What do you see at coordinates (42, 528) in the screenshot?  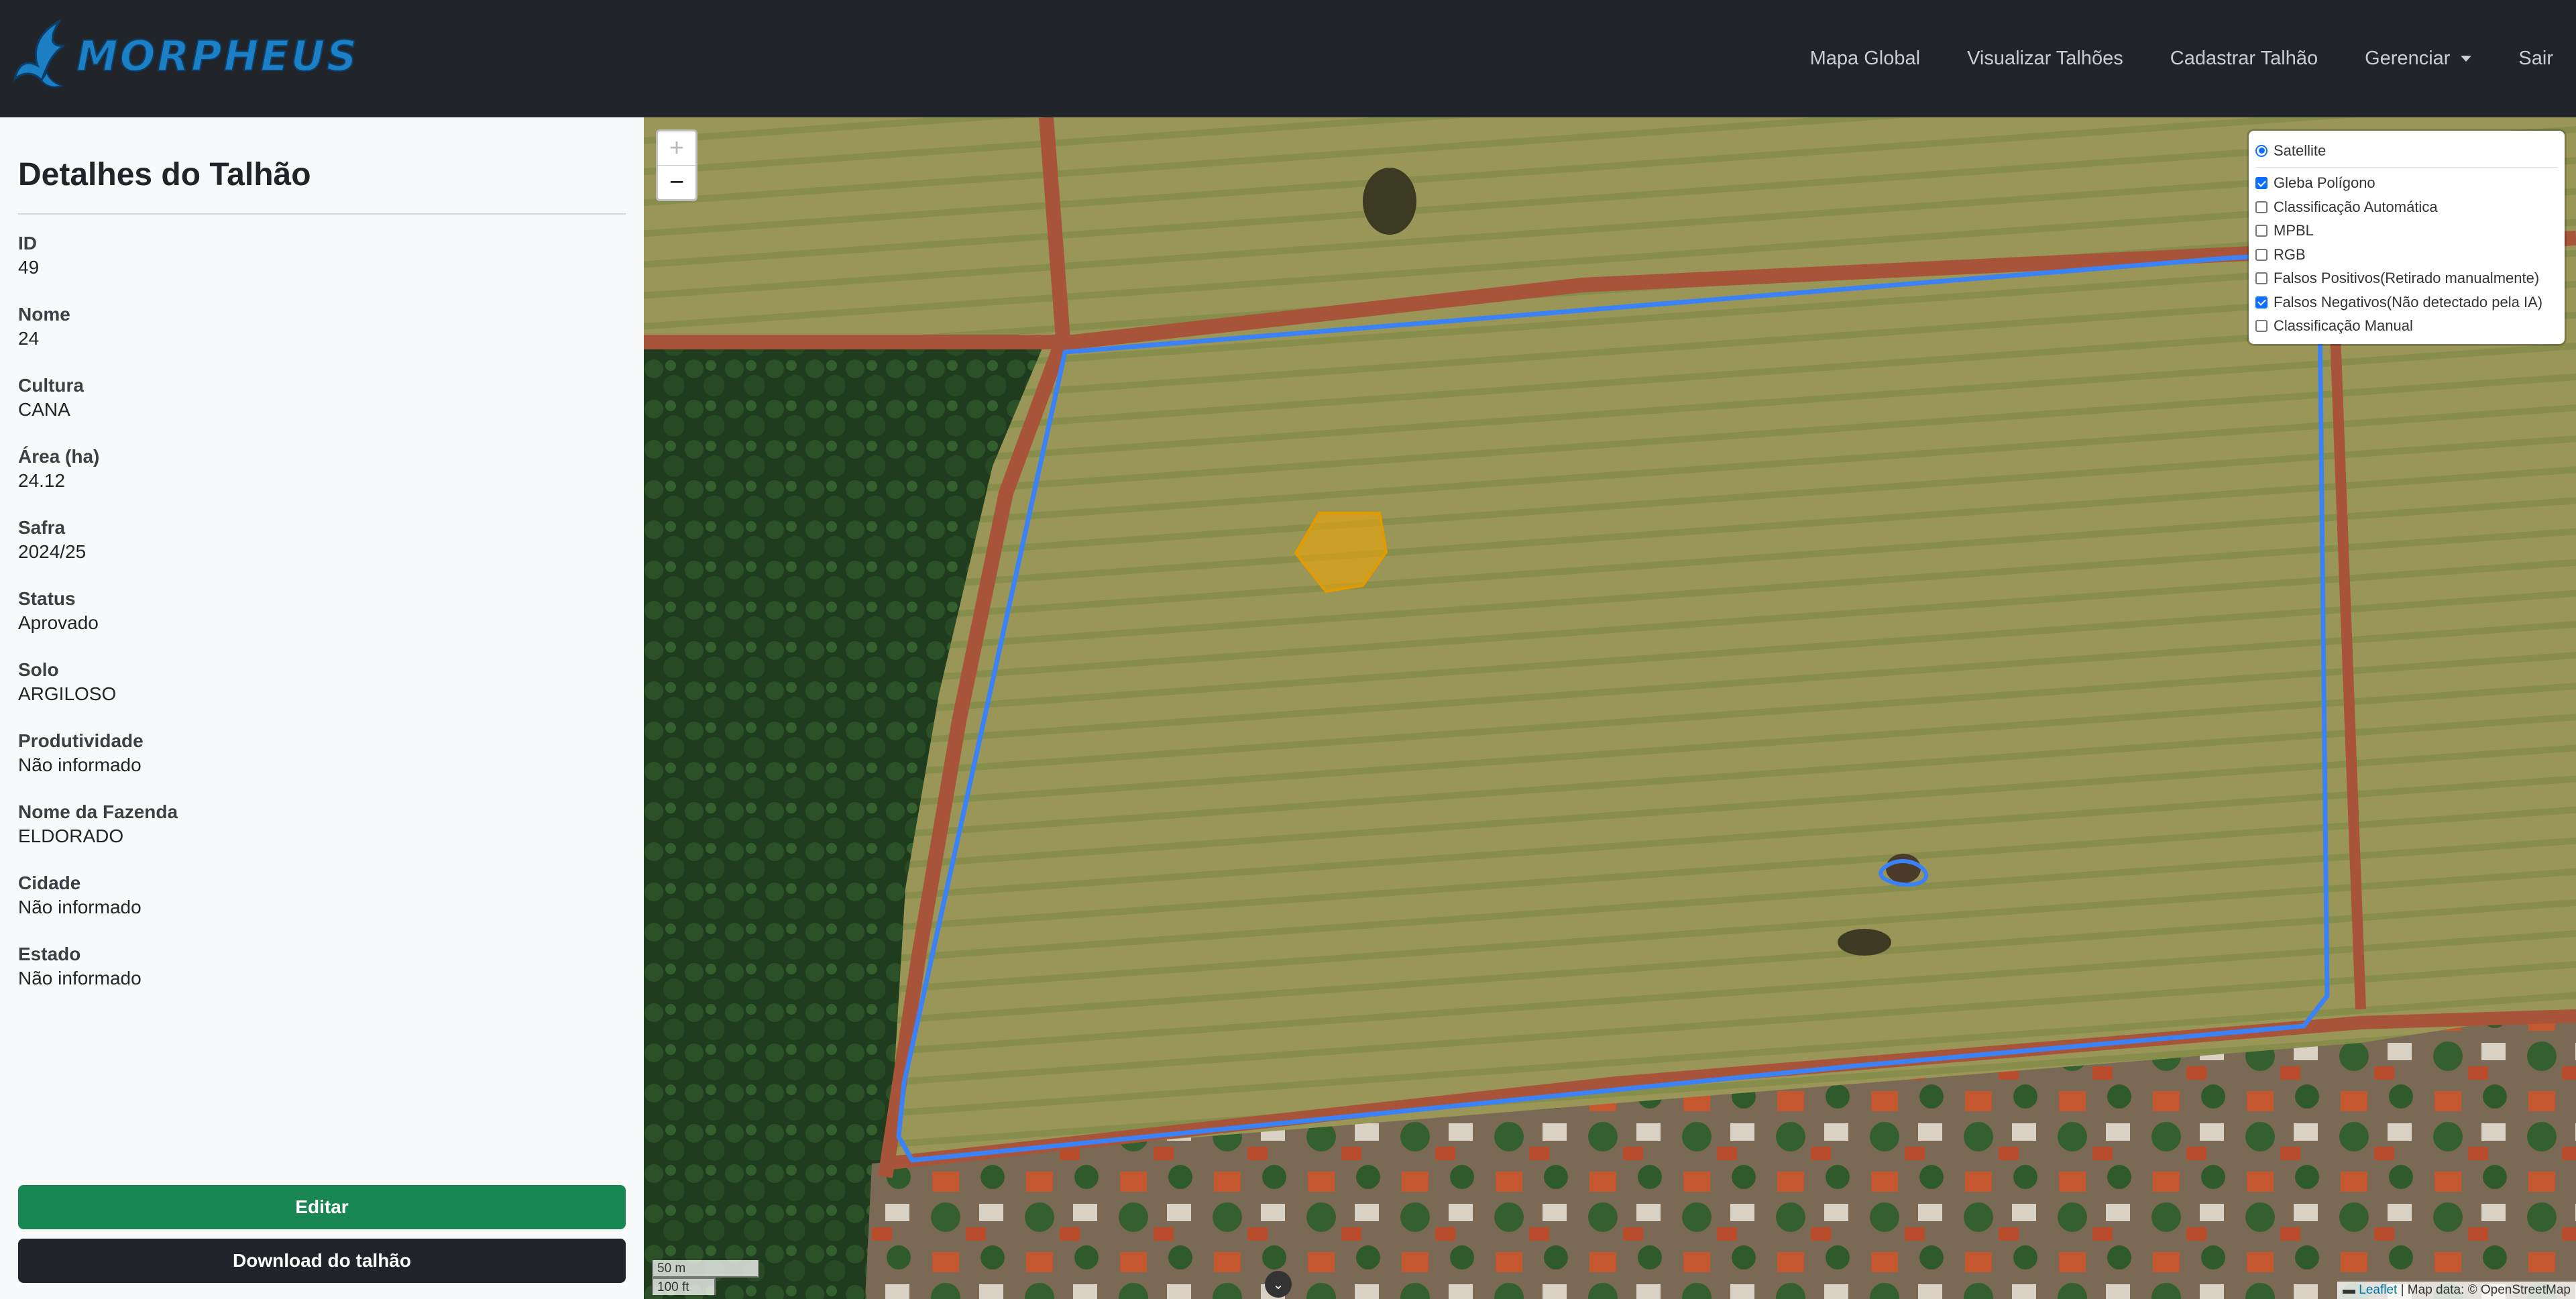 I see `field-label: Safra` at bounding box center [42, 528].